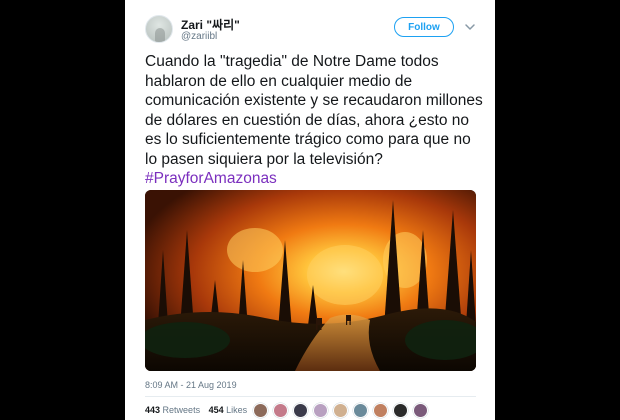  What do you see at coordinates (160, 35) in the screenshot?
I see `avatar-figure` at bounding box center [160, 35].